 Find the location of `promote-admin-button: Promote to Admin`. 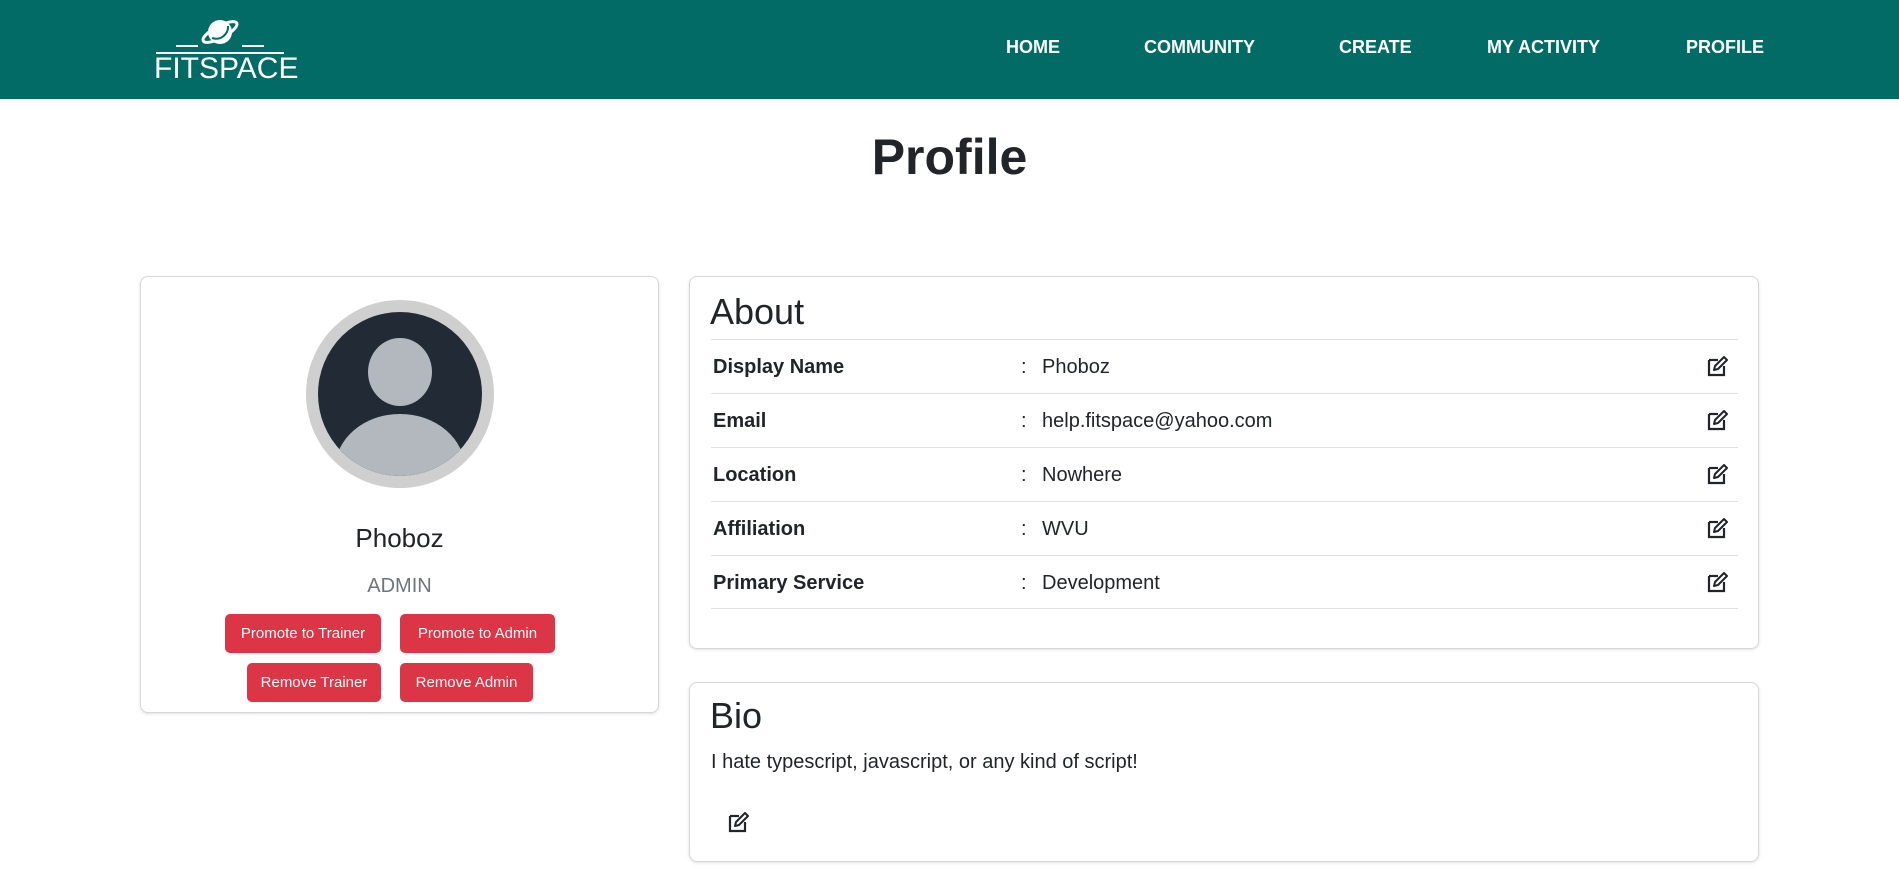

promote-admin-button: Promote to Admin is located at coordinates (477, 633).